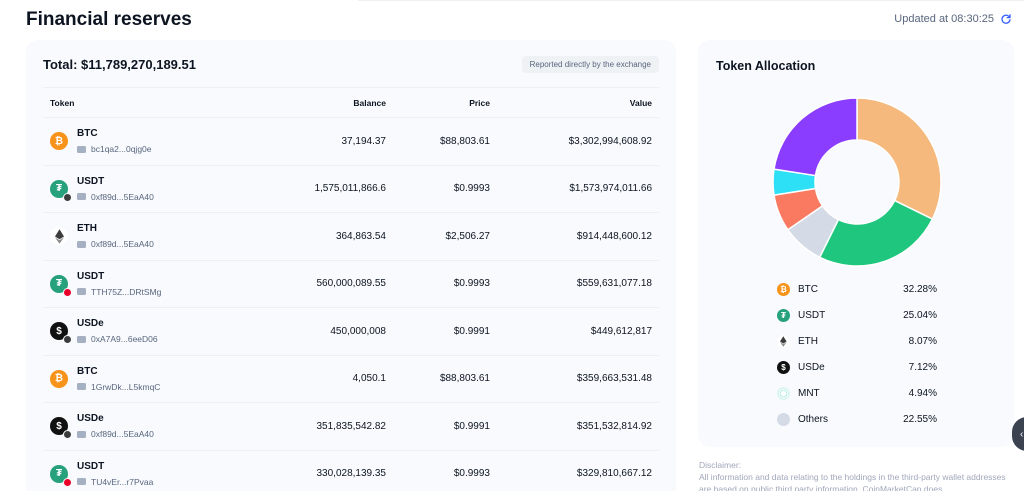 This screenshot has width=1024, height=491. Describe the element at coordinates (358, 331) in the screenshot. I see `balance-cell: 450,000,008` at that location.